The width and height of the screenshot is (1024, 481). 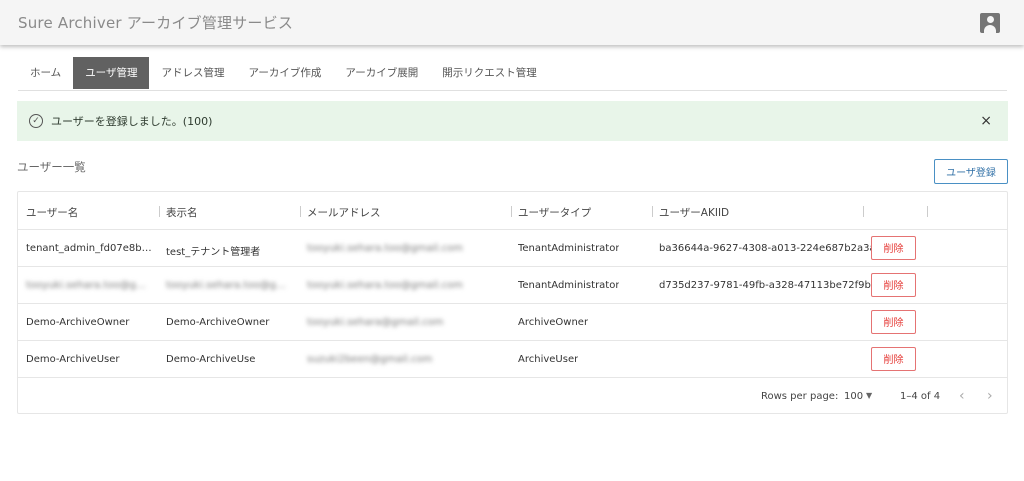 What do you see at coordinates (52, 212) in the screenshot?
I see `header-username: ユーザー名` at bounding box center [52, 212].